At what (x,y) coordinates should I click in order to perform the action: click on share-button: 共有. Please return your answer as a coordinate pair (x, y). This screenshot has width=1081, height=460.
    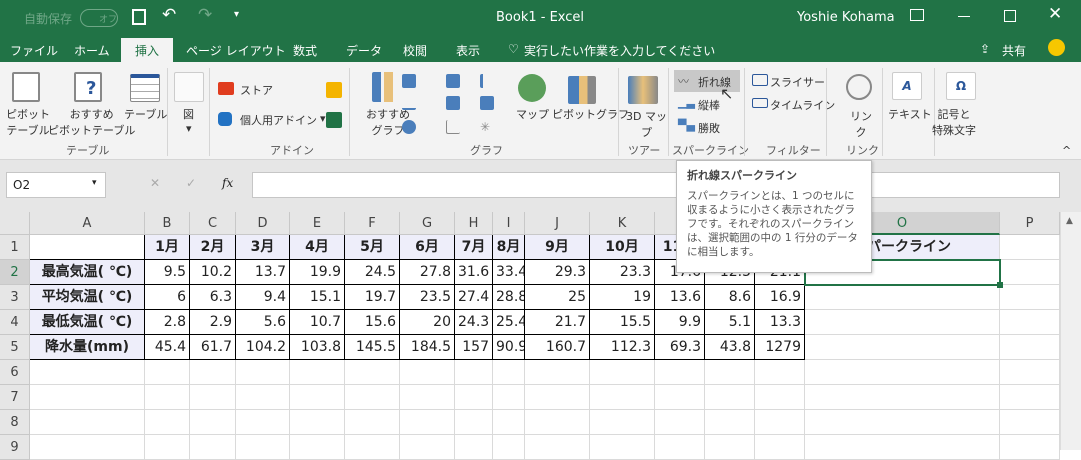
    Looking at the image, I should click on (1014, 50).